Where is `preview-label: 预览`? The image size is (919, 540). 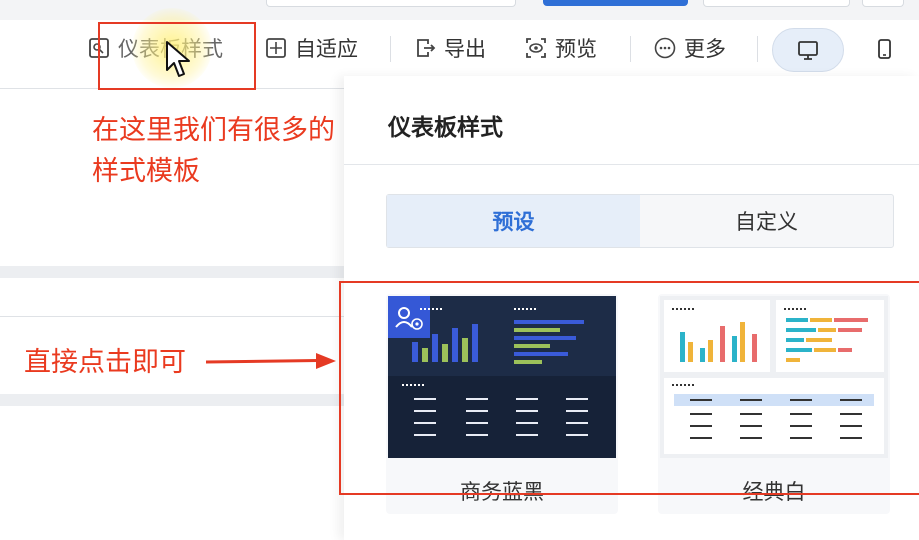 preview-label: 预览 is located at coordinates (576, 49).